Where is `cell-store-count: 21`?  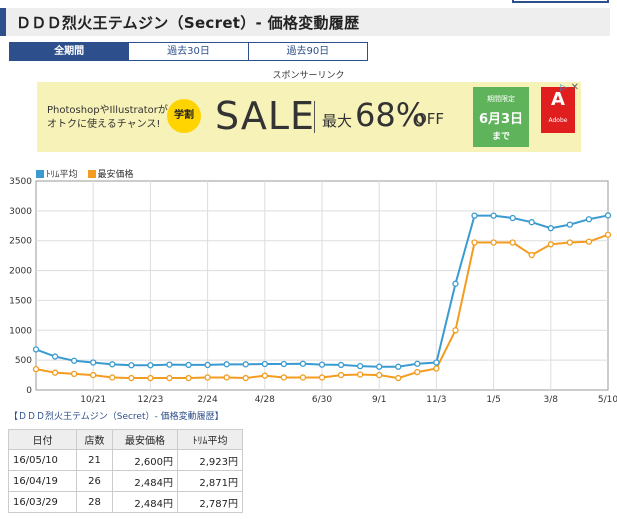
cell-store-count: 21 is located at coordinates (94, 460).